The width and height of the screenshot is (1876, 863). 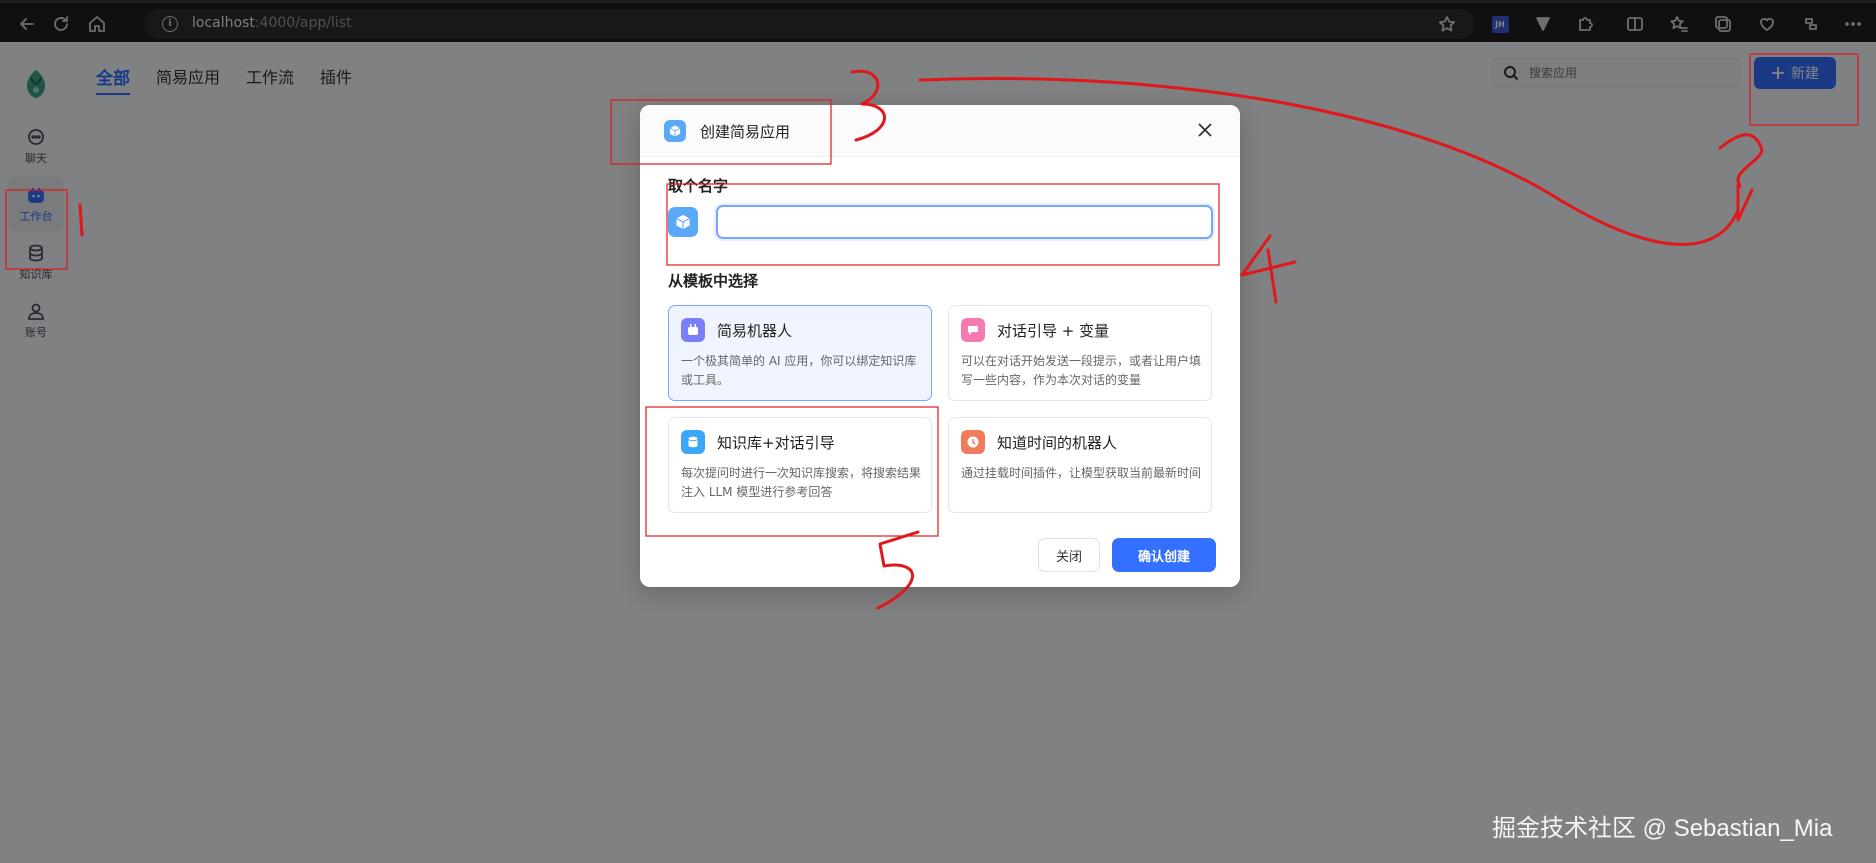 I want to click on template-title: 对话引导 + 变量, so click(x=1053, y=331).